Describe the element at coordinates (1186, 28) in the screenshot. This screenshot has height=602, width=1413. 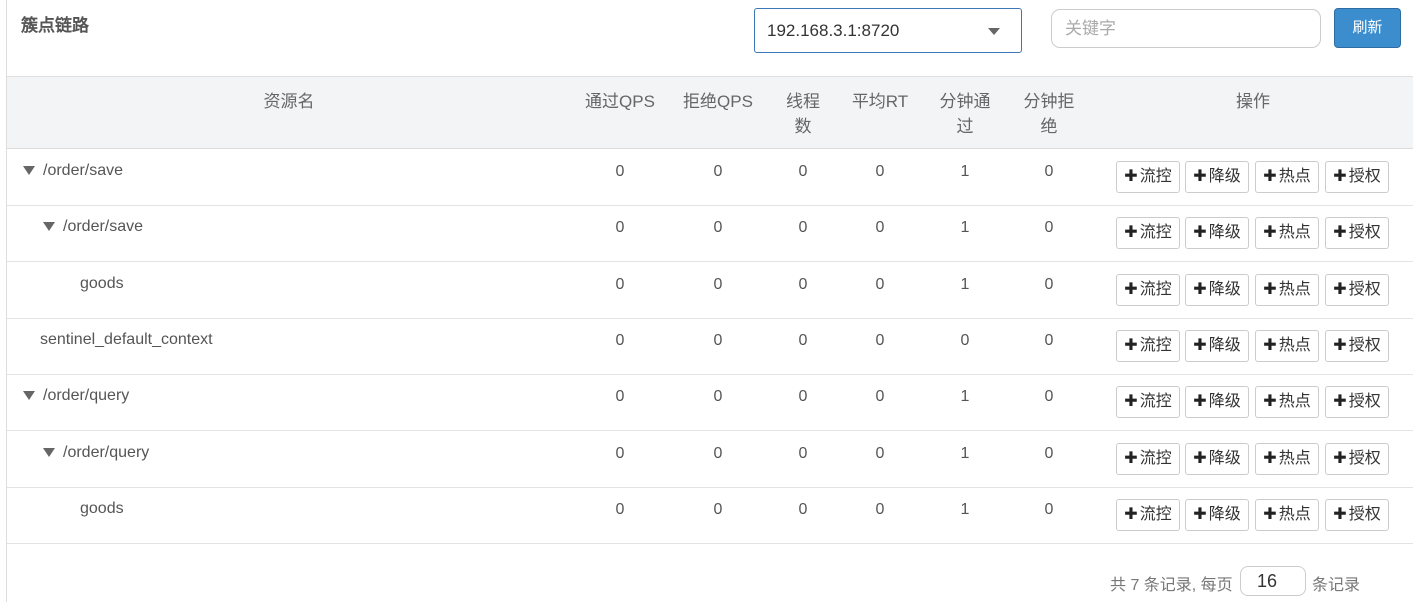
I see `search-input` at that location.